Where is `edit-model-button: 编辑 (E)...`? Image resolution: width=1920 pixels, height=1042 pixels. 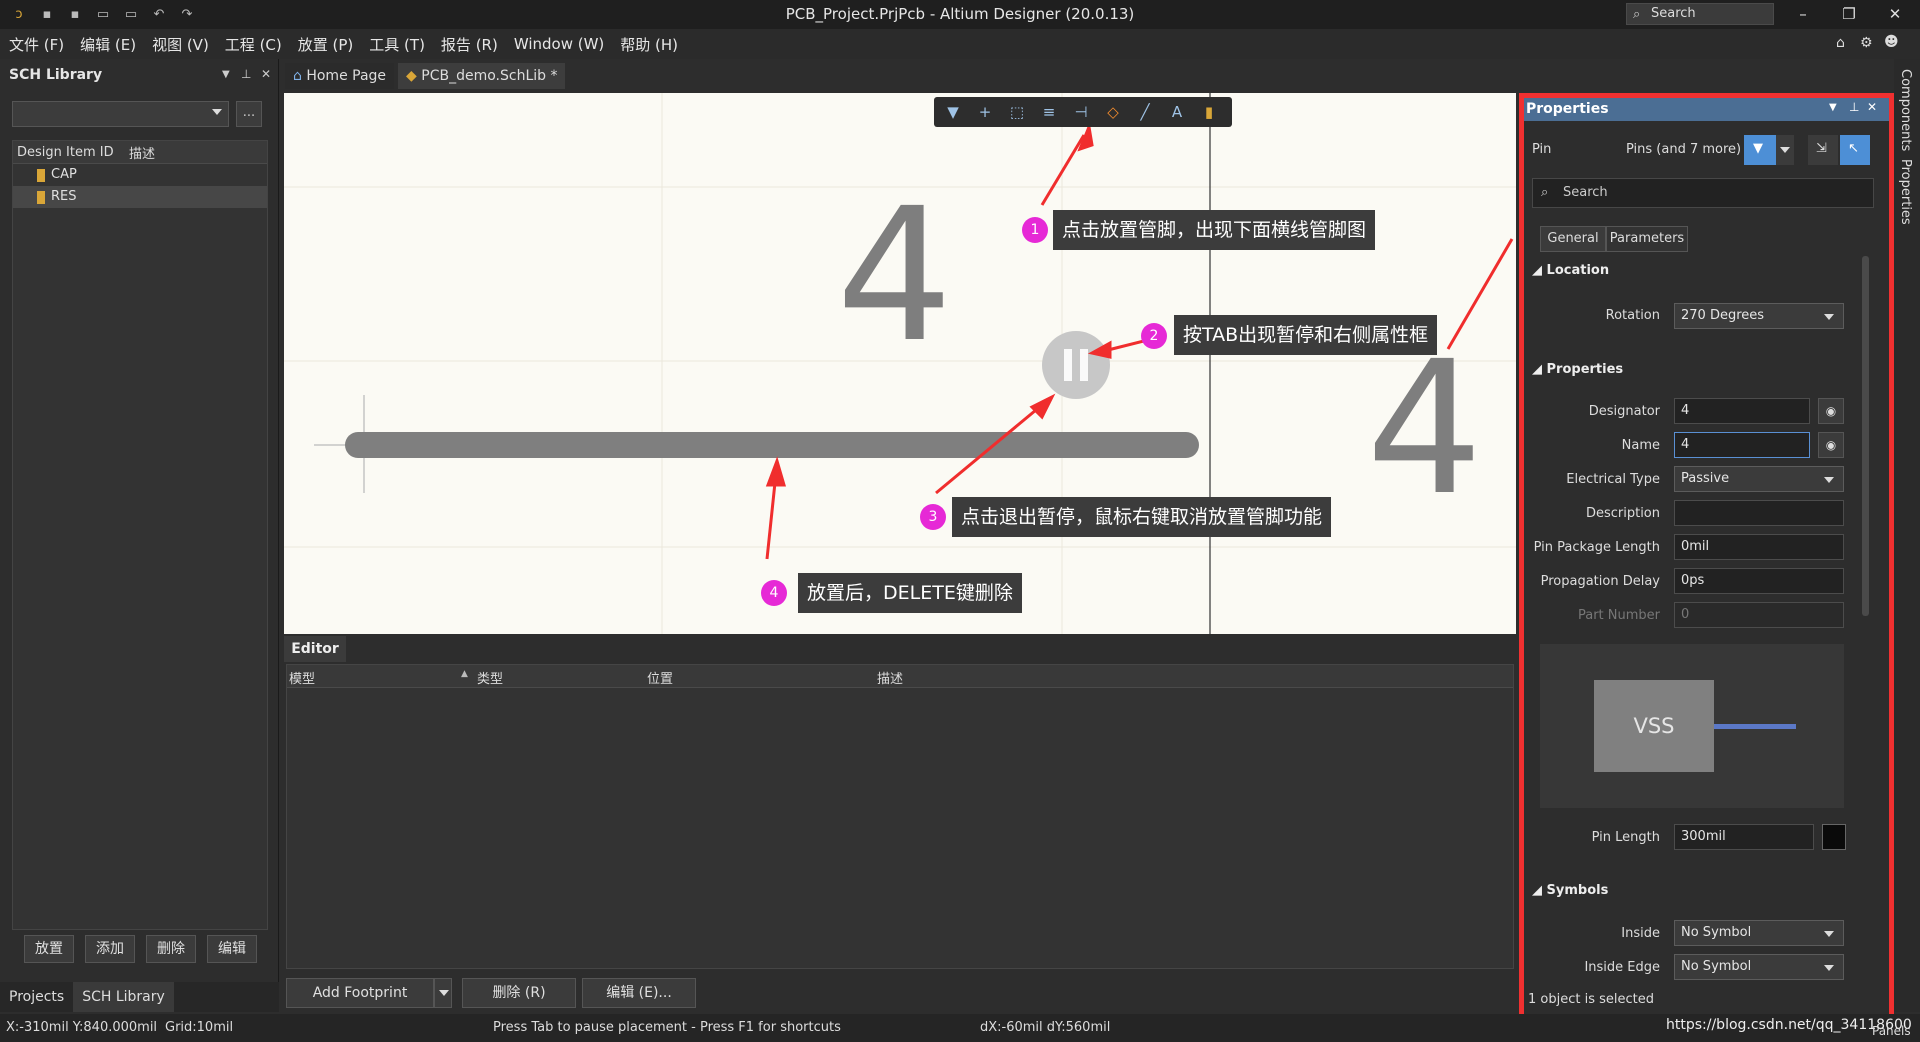
edit-model-button: 编辑 (E)... is located at coordinates (639, 993).